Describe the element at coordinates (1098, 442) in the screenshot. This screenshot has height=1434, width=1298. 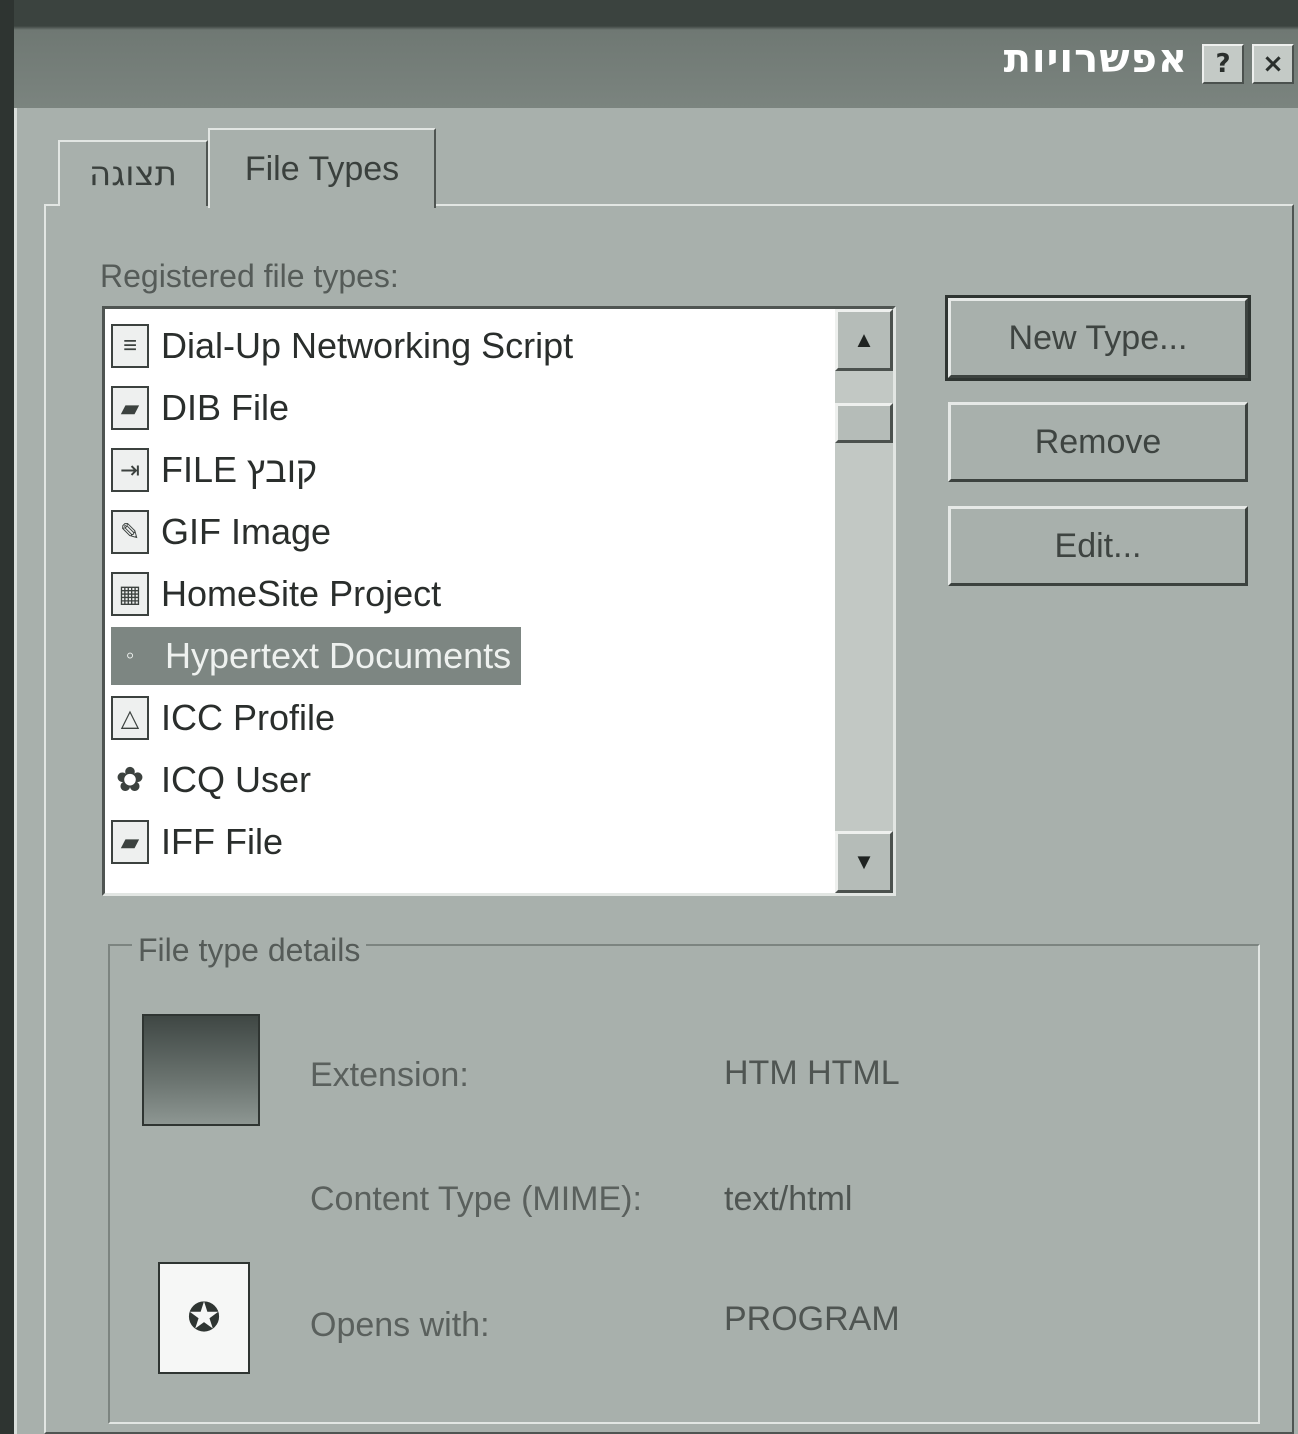
I see `remove-button: Remove` at that location.